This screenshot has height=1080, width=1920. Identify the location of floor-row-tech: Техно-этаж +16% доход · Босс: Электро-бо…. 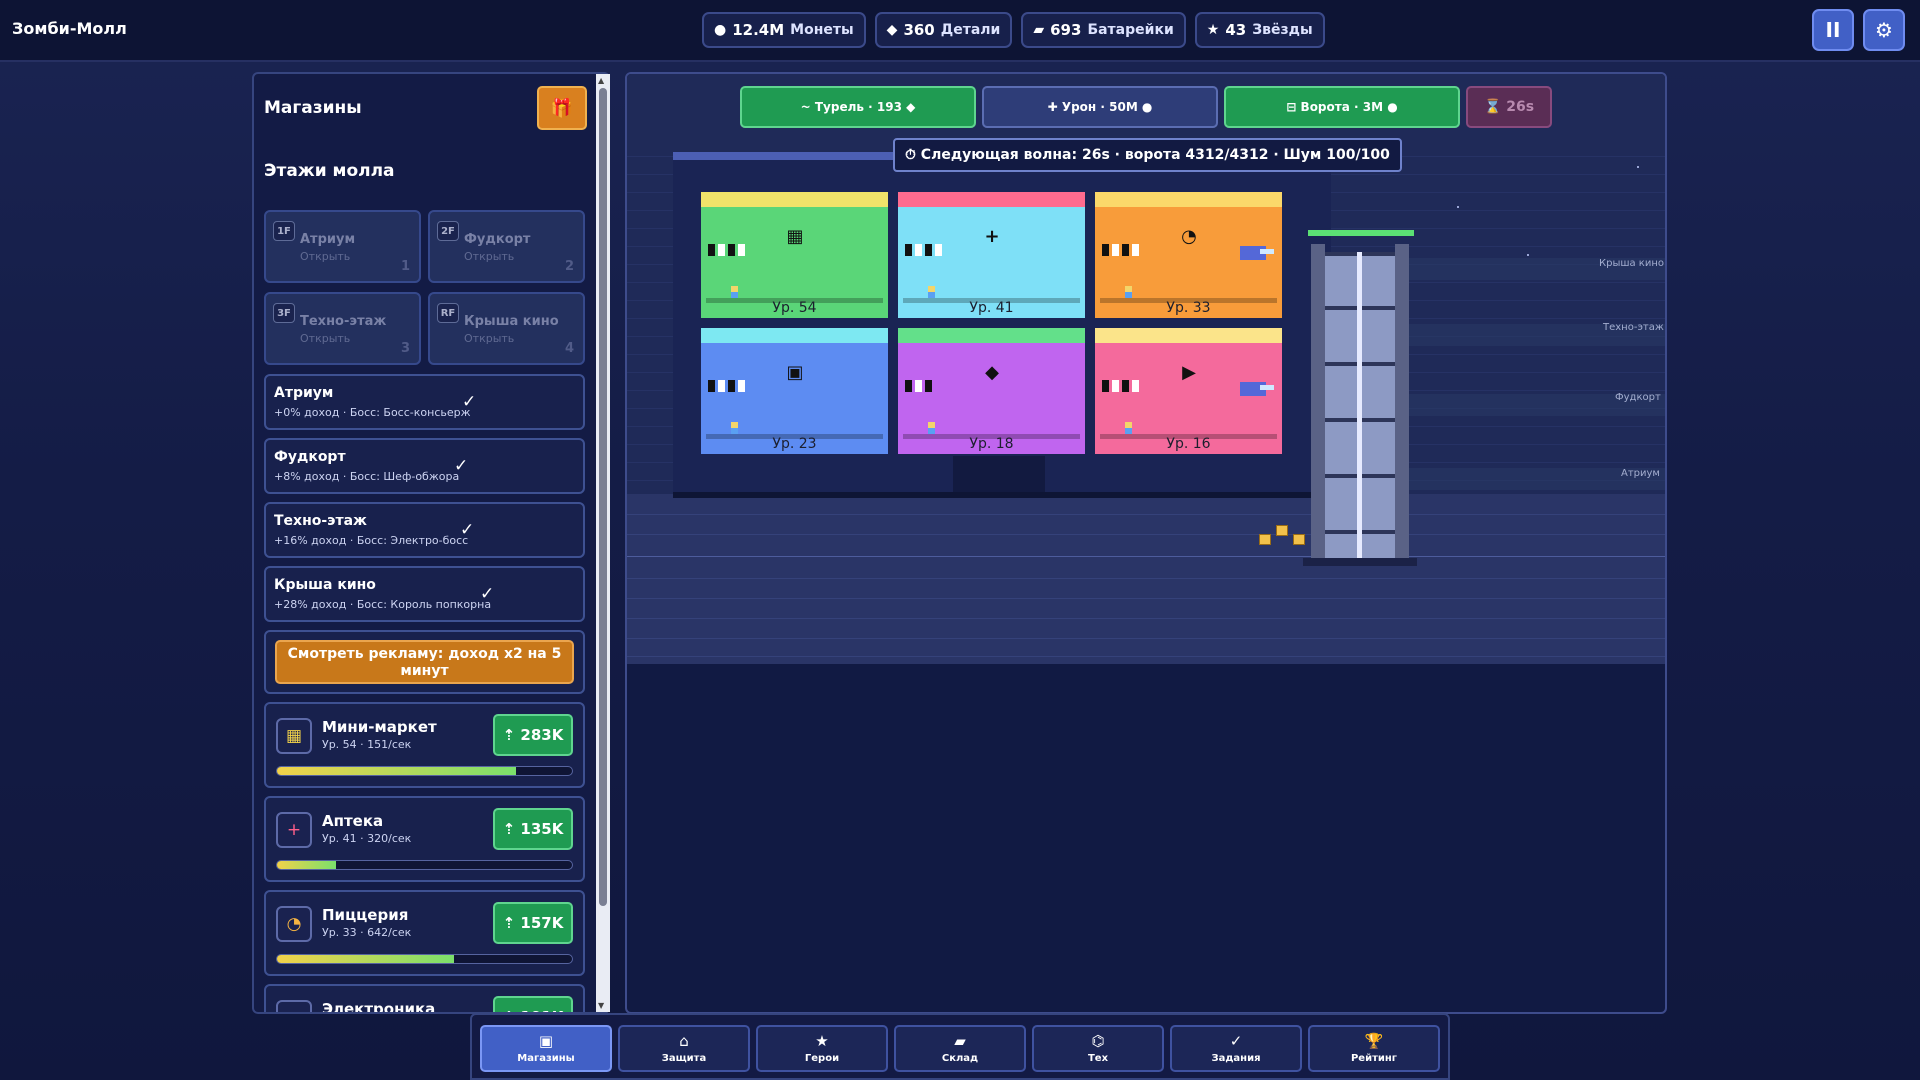
(424, 530).